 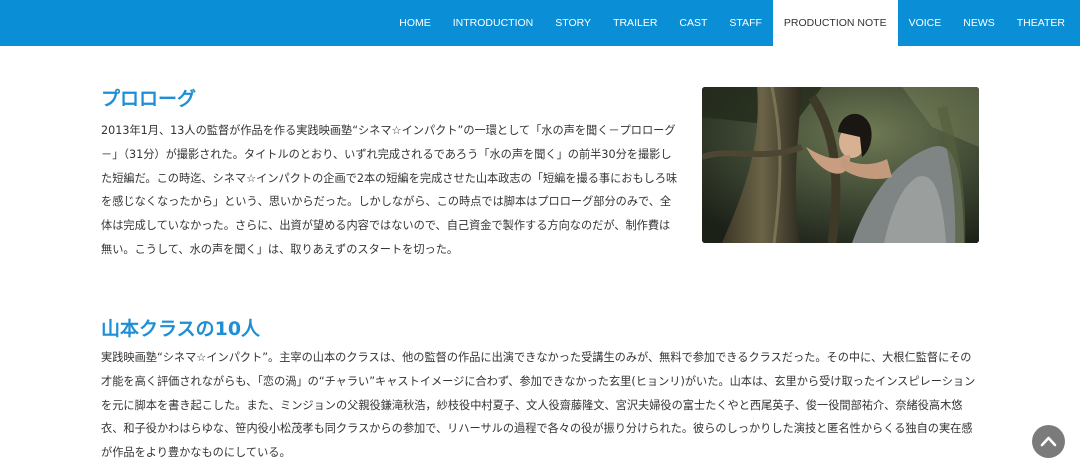 I want to click on nav-item-introduction: INTRODUCTION, so click(x=493, y=23).